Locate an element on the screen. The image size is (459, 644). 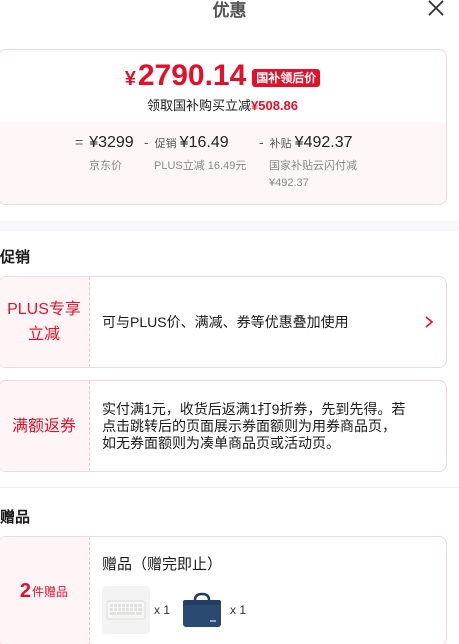
gift-item-bag: x 1 is located at coordinates (212, 610).